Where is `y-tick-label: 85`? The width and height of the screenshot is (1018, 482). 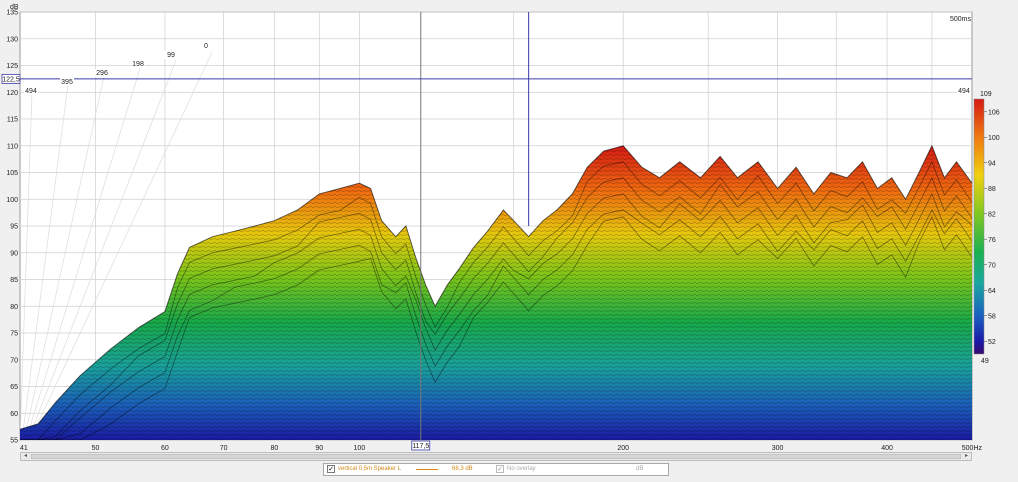 y-tick-label: 85 is located at coordinates (14, 280).